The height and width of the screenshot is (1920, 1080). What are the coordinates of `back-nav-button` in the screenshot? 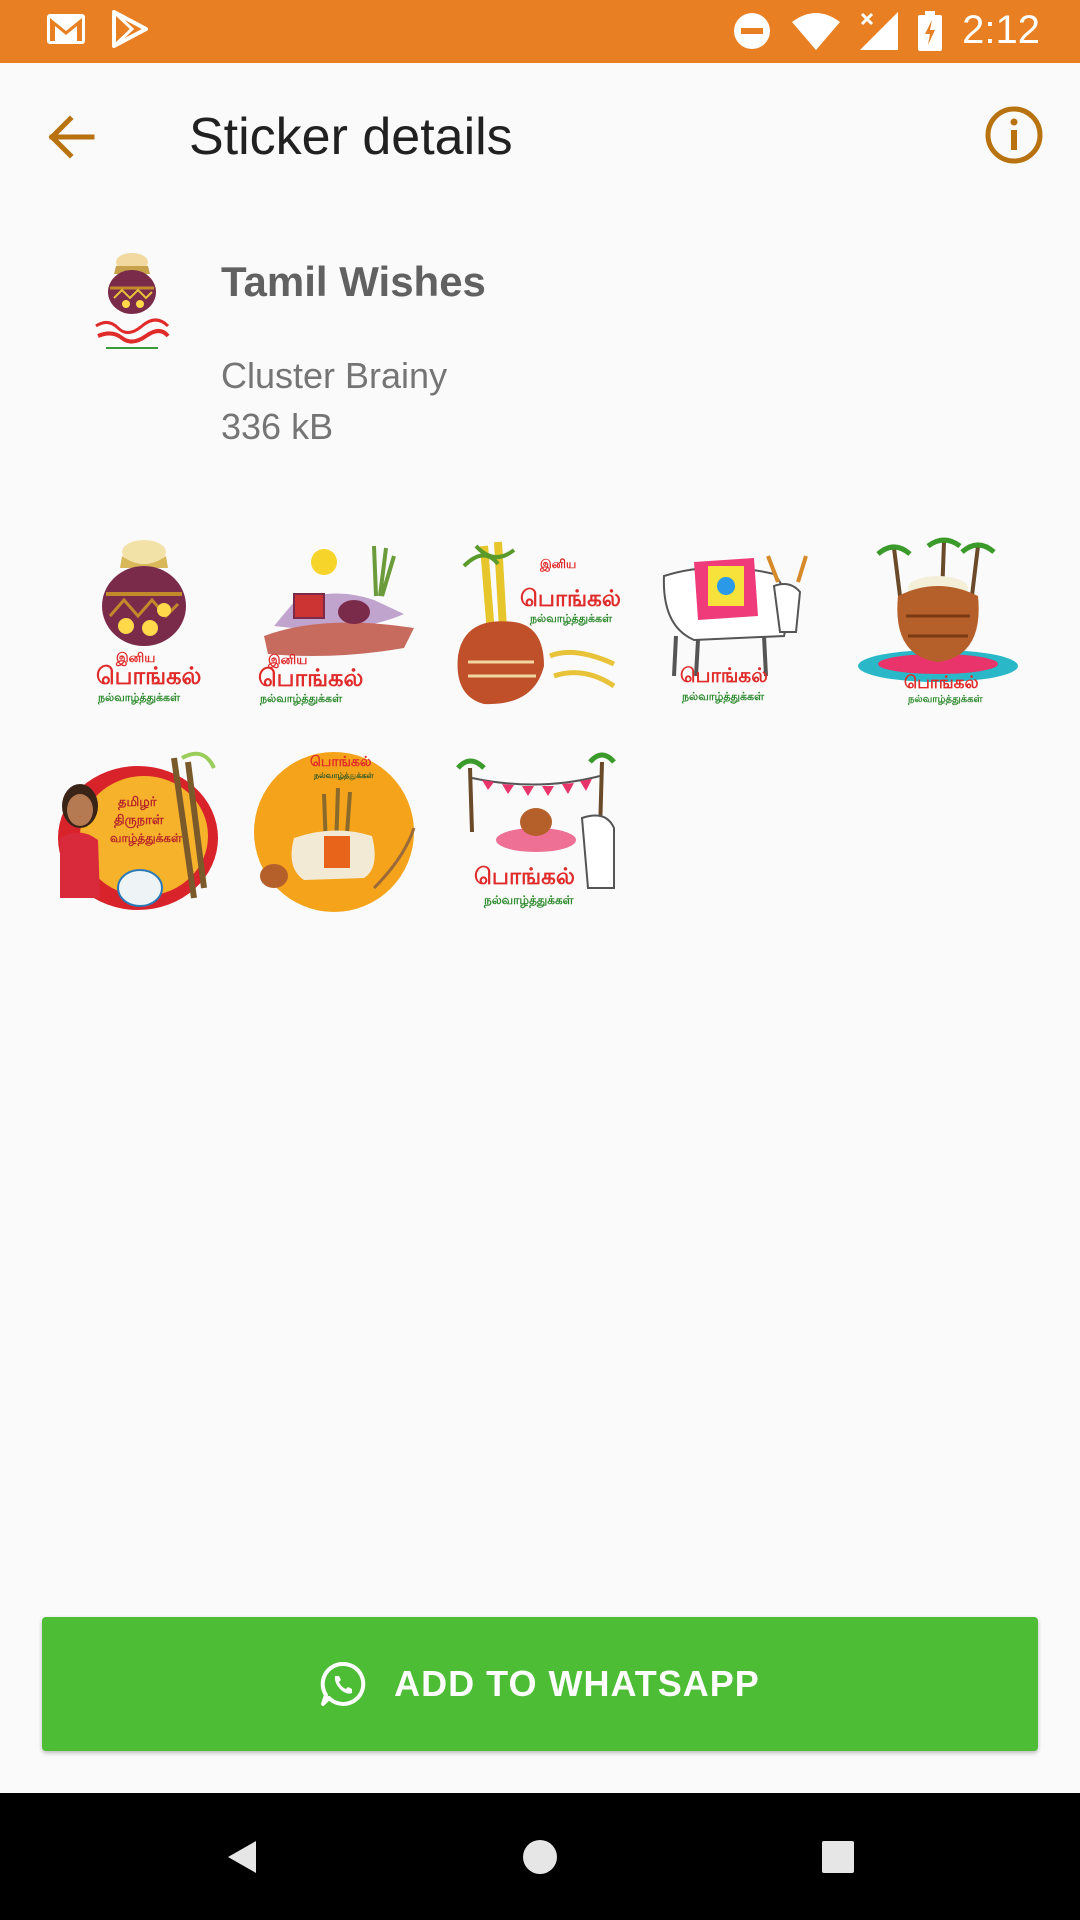 It's located at (242, 1857).